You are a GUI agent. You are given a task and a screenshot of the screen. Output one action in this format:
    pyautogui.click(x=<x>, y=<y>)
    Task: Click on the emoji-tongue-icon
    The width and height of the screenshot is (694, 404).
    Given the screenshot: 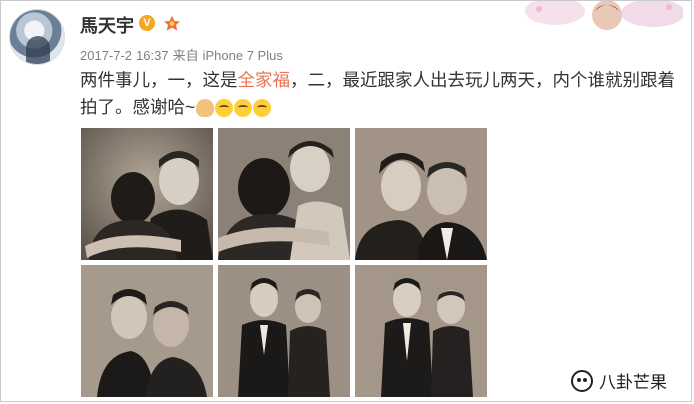 What is the action you would take?
    pyautogui.click(x=224, y=108)
    